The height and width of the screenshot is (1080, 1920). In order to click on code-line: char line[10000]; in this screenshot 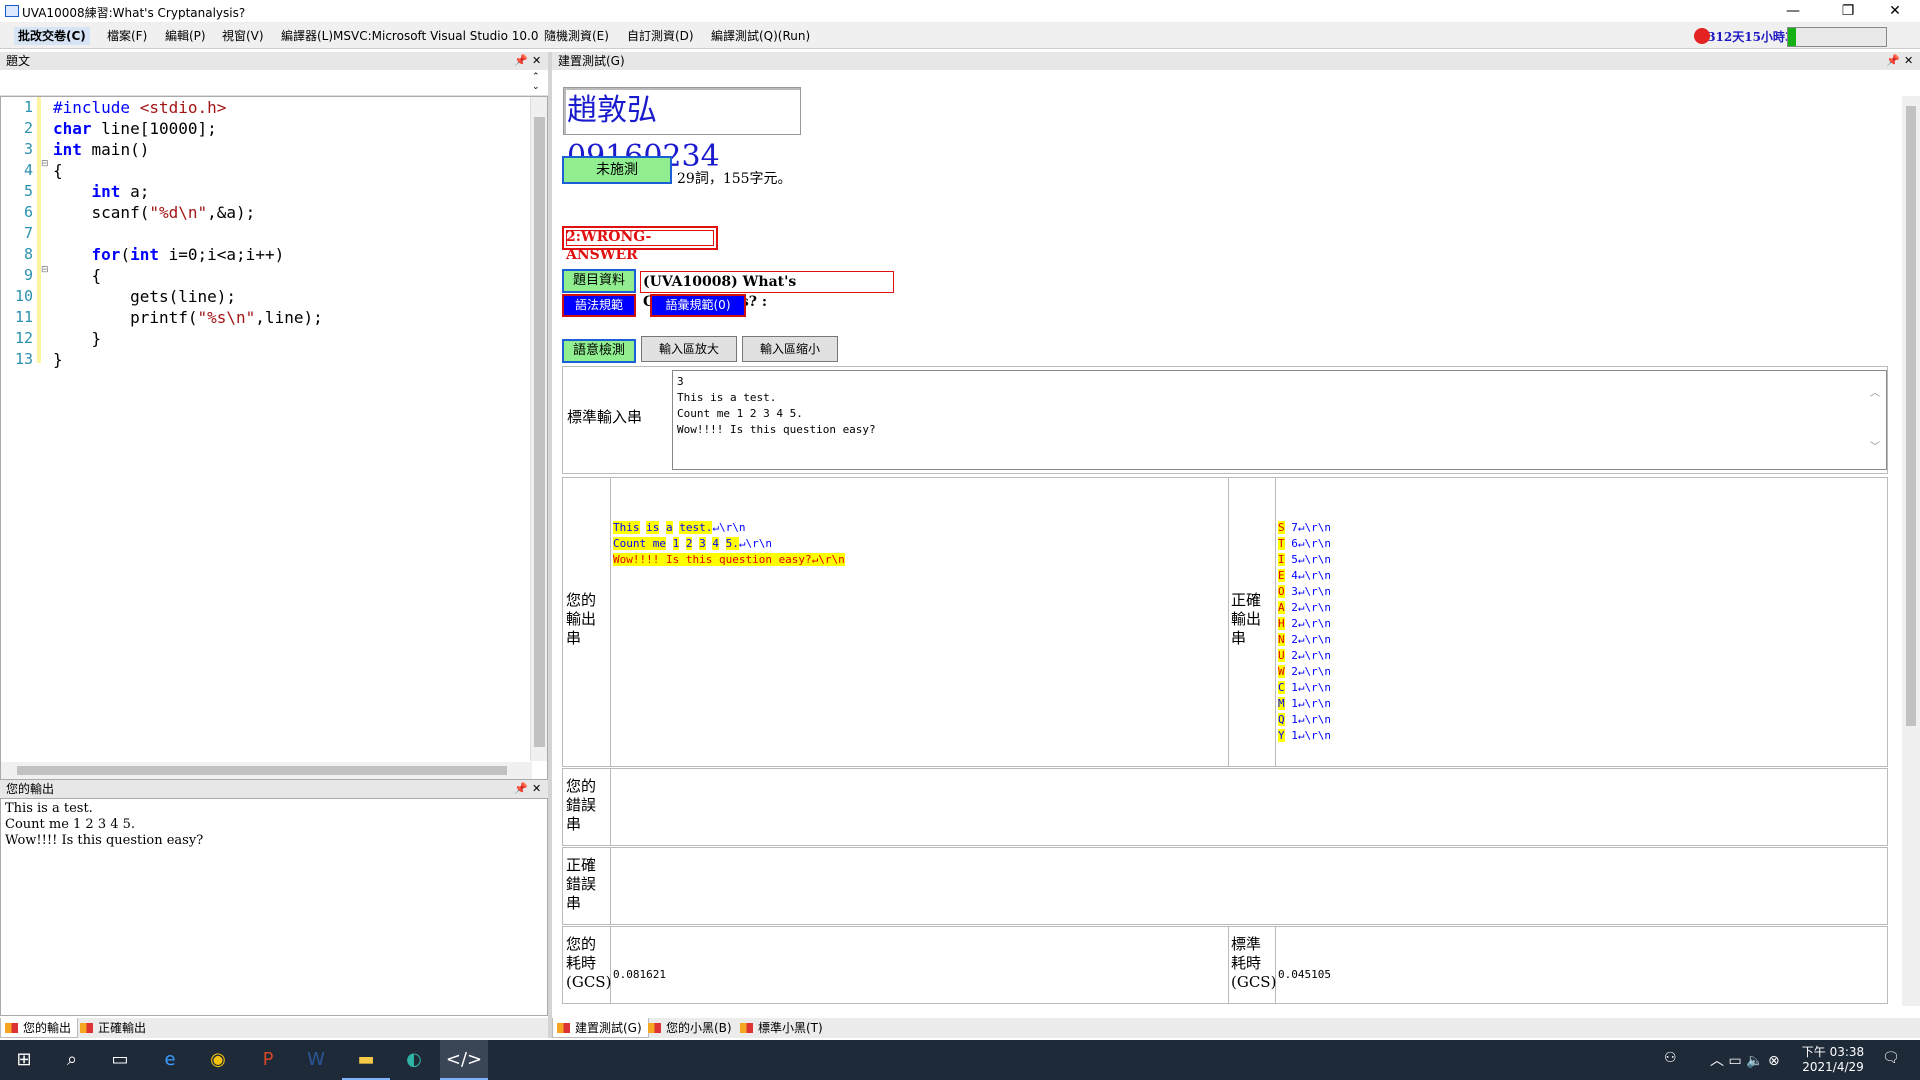, I will do `click(135, 128)`.